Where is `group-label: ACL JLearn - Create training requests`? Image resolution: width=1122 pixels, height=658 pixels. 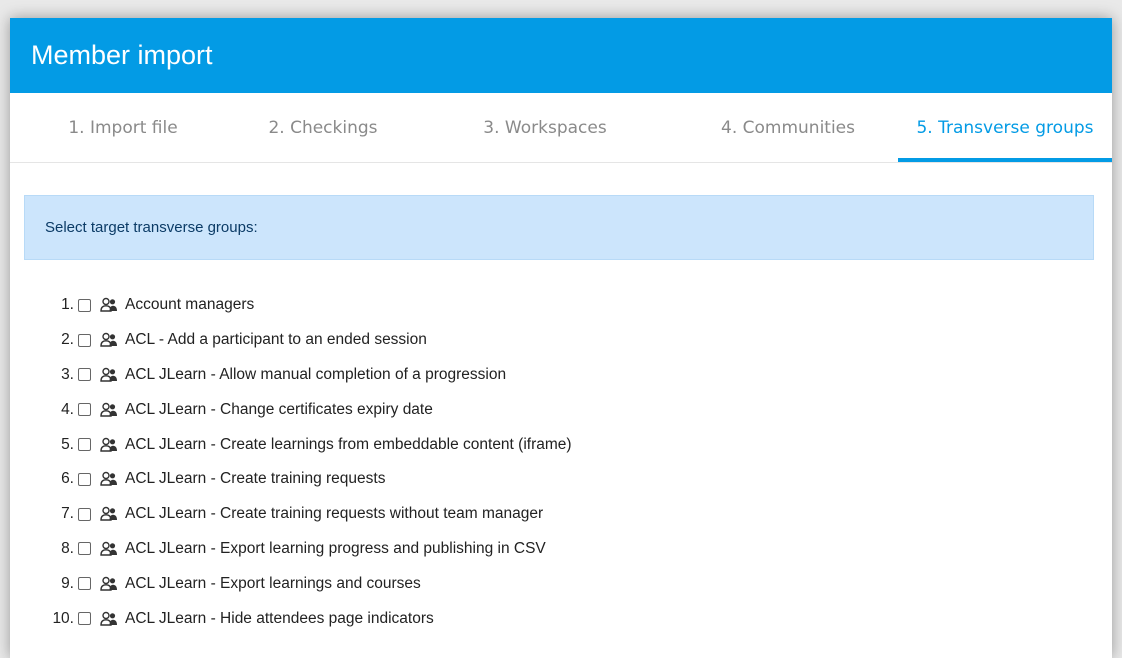 group-label: ACL JLearn - Create training requests is located at coordinates (255, 479).